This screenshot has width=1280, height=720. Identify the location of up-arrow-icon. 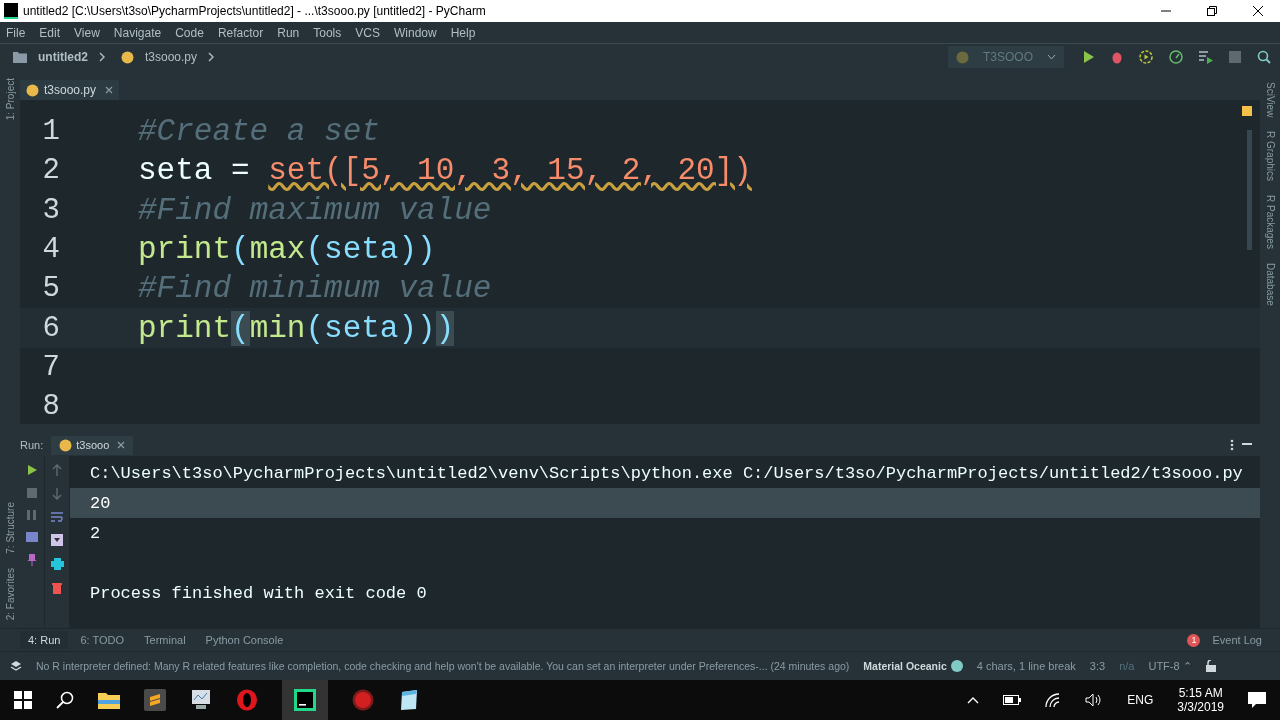
(57, 470).